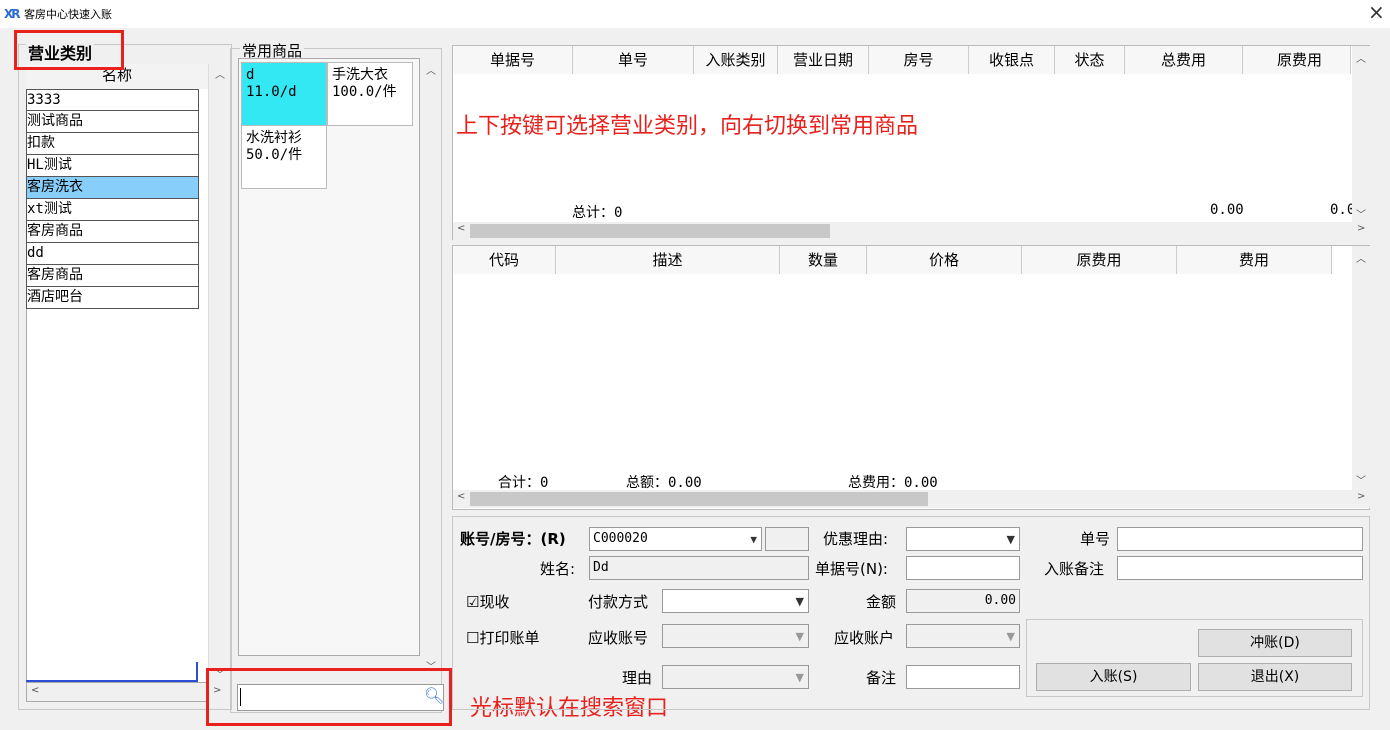 The image size is (1390, 730). Describe the element at coordinates (735, 601) in the screenshot. I see `pay-method-select: ▼` at that location.